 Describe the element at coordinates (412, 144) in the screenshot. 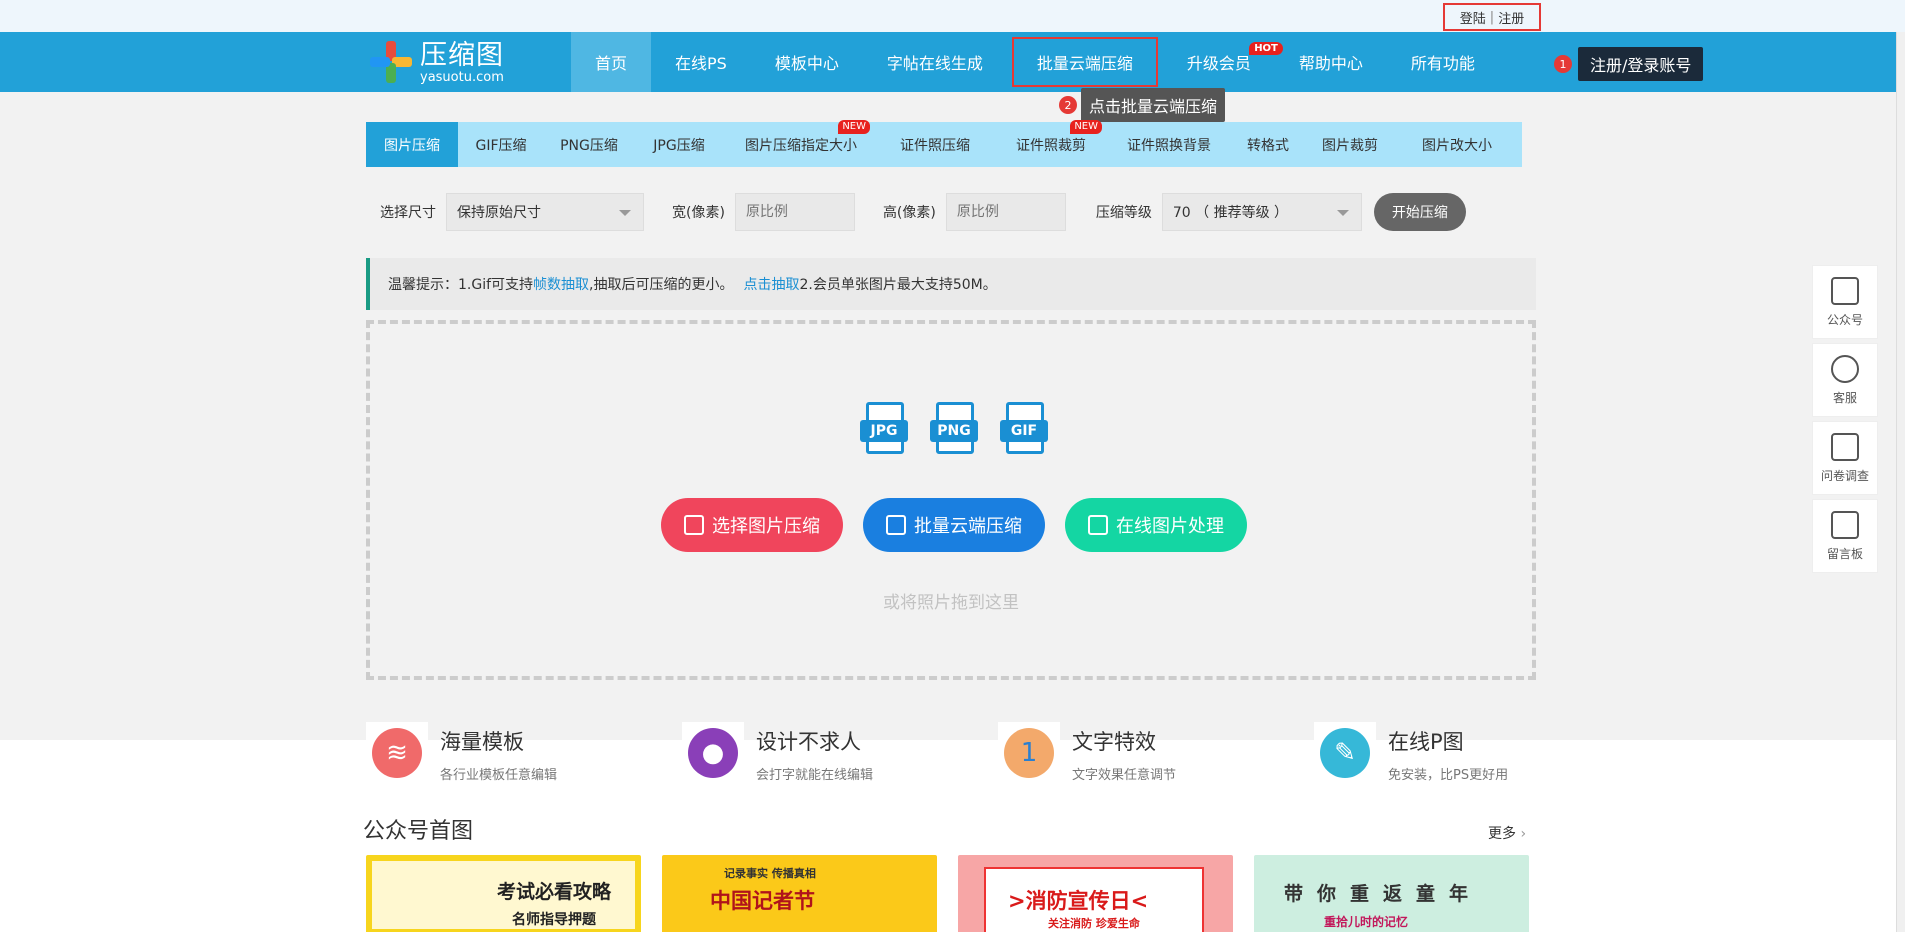

I see `tab-image-compress: 图片压缩` at that location.